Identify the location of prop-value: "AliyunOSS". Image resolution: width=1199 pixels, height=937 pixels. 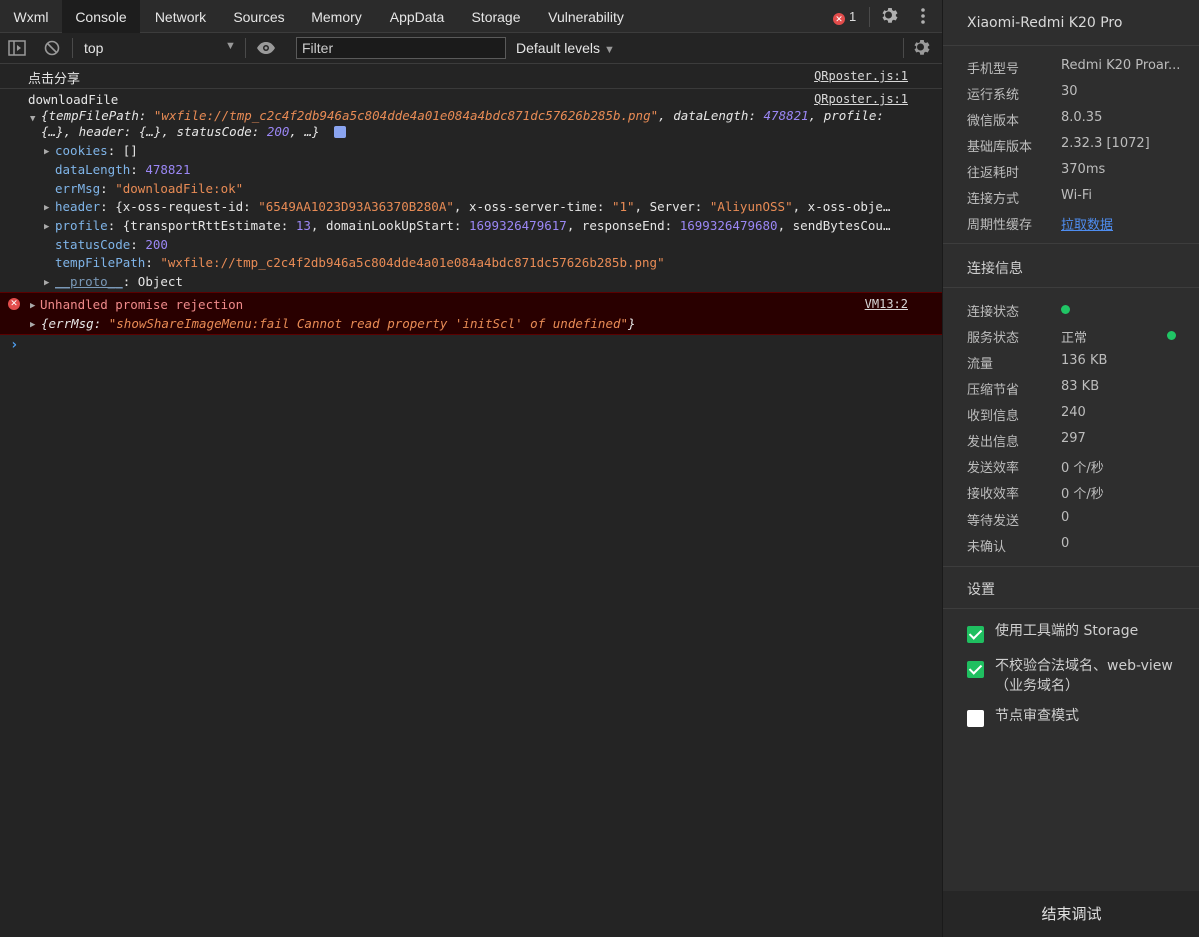
(751, 206).